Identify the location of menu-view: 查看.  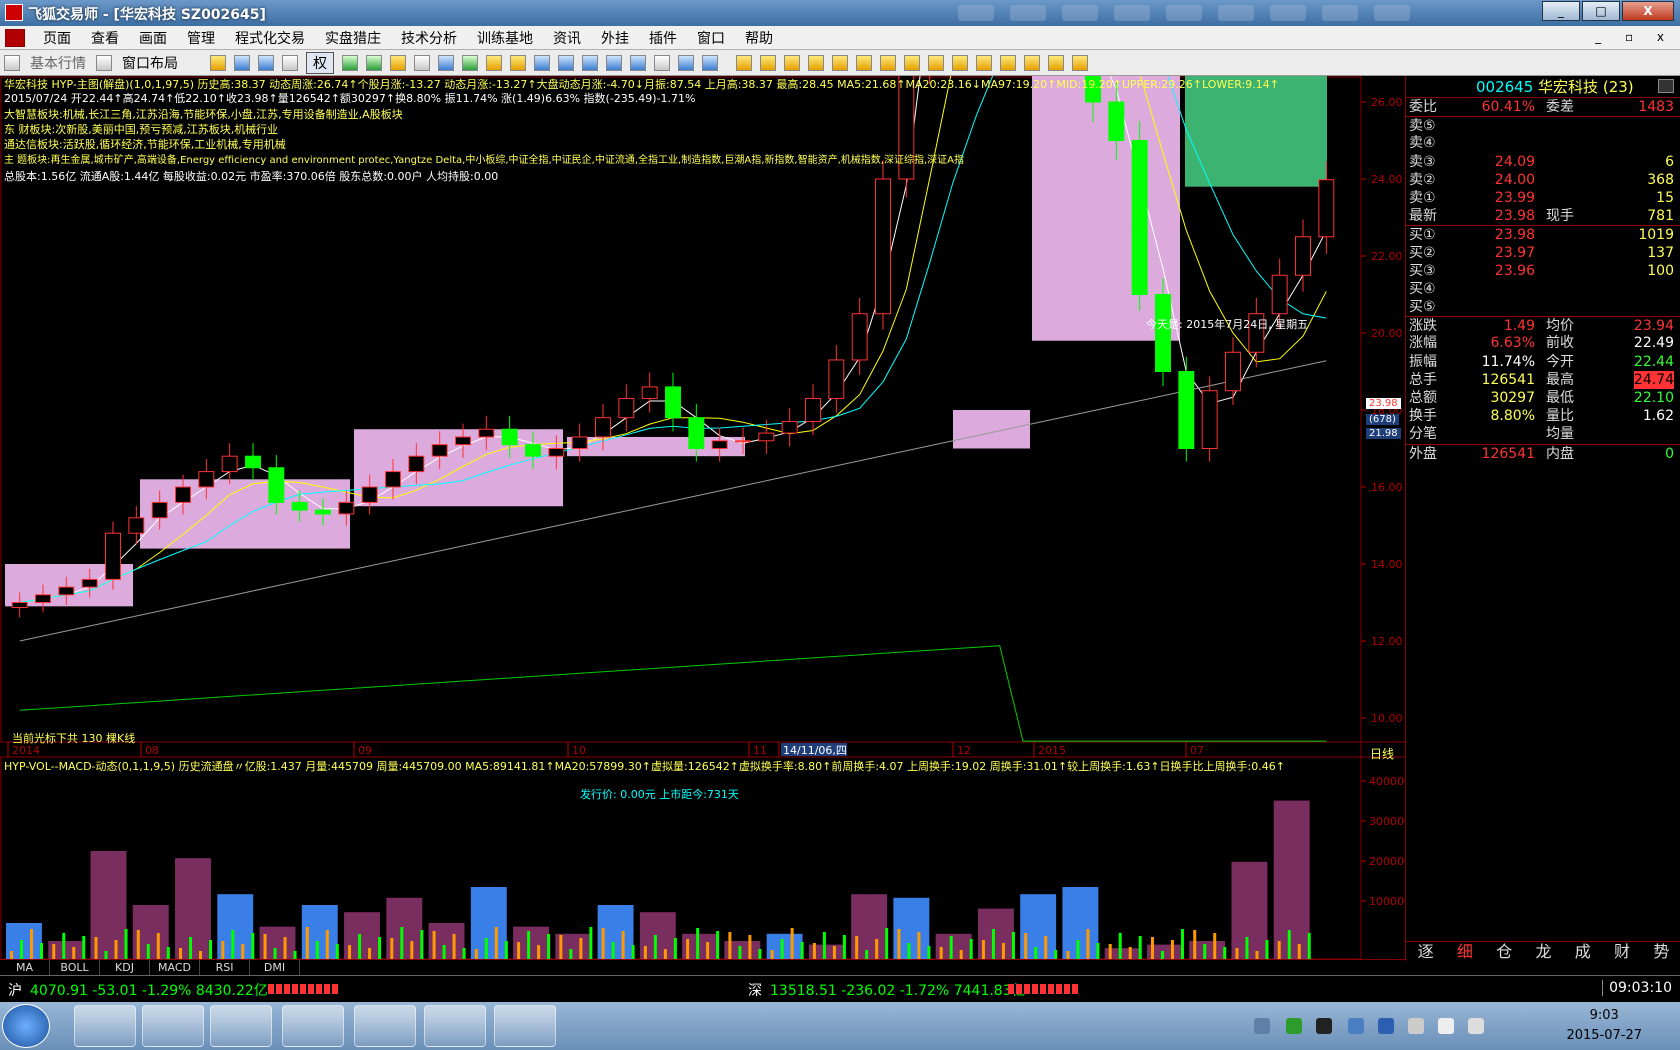
(105, 38).